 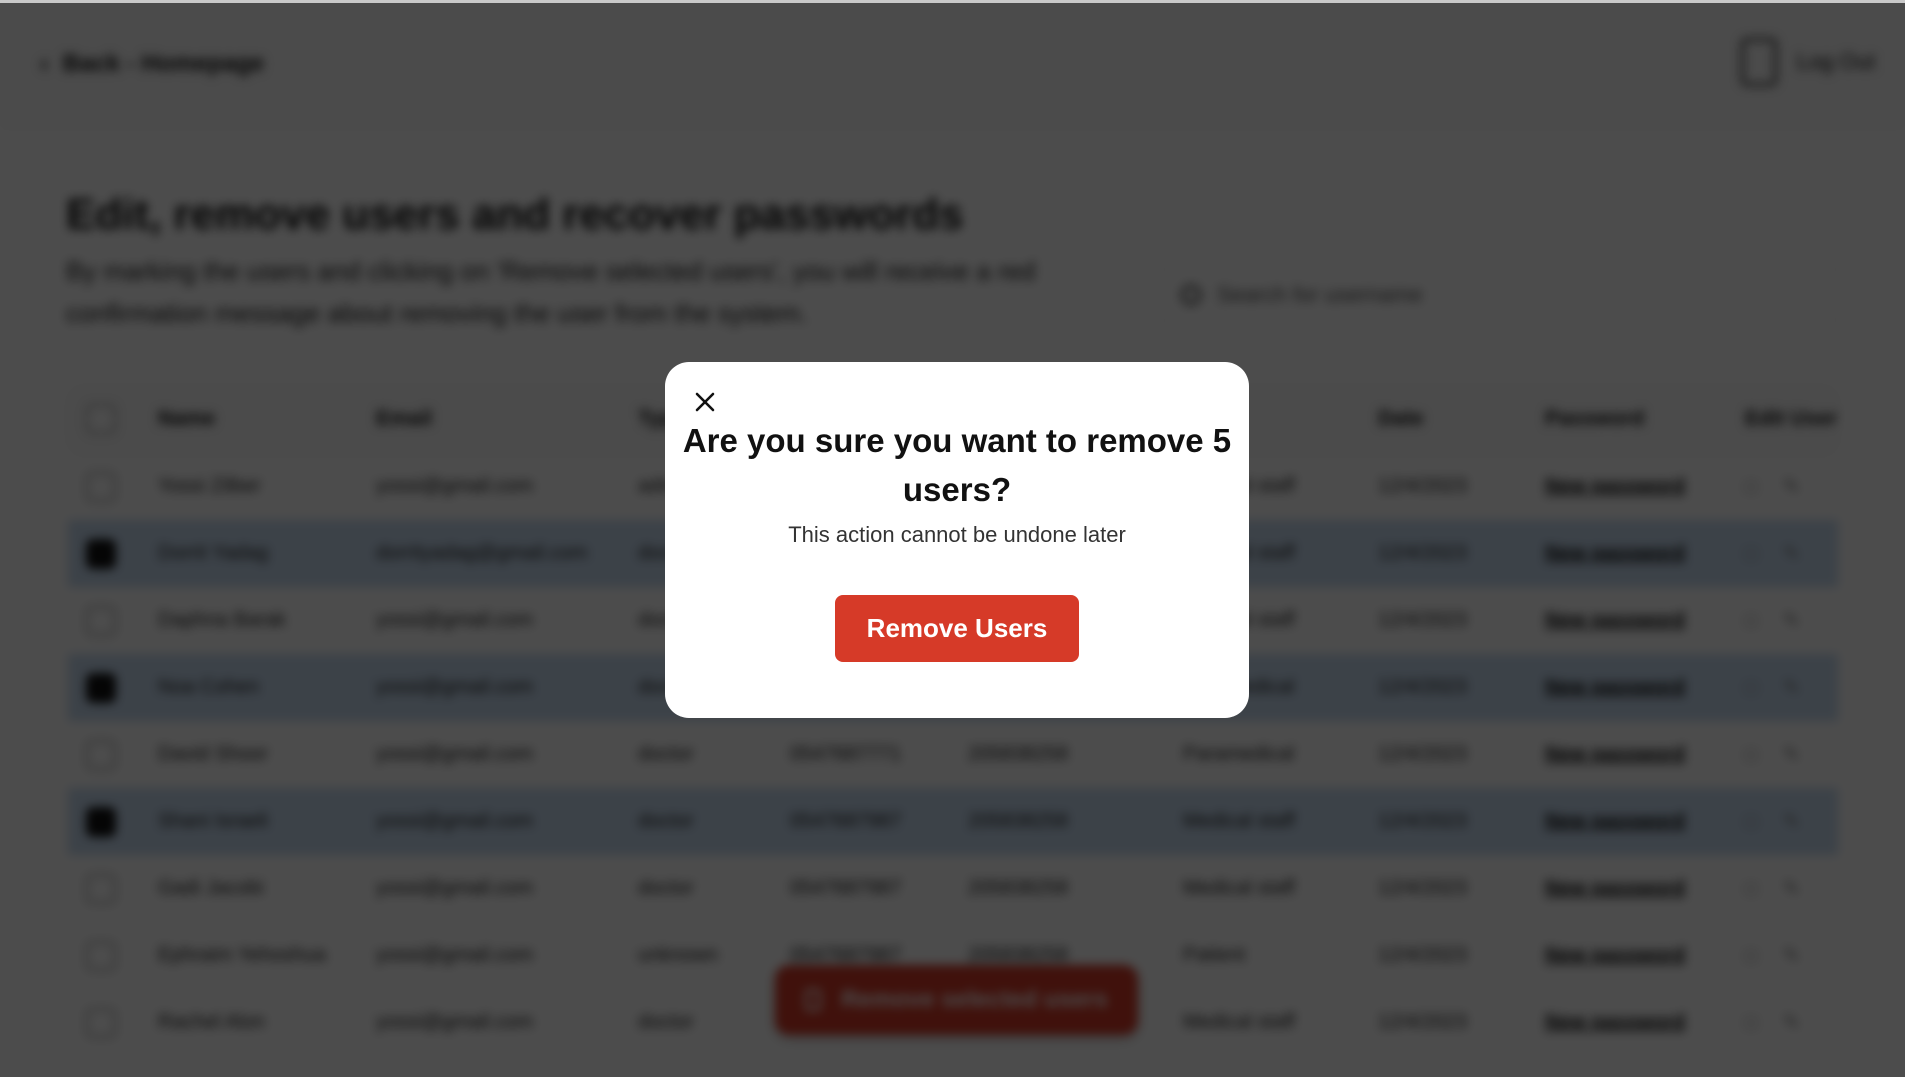 I want to click on remove-users-button: Remove Users, so click(x=957, y=628).